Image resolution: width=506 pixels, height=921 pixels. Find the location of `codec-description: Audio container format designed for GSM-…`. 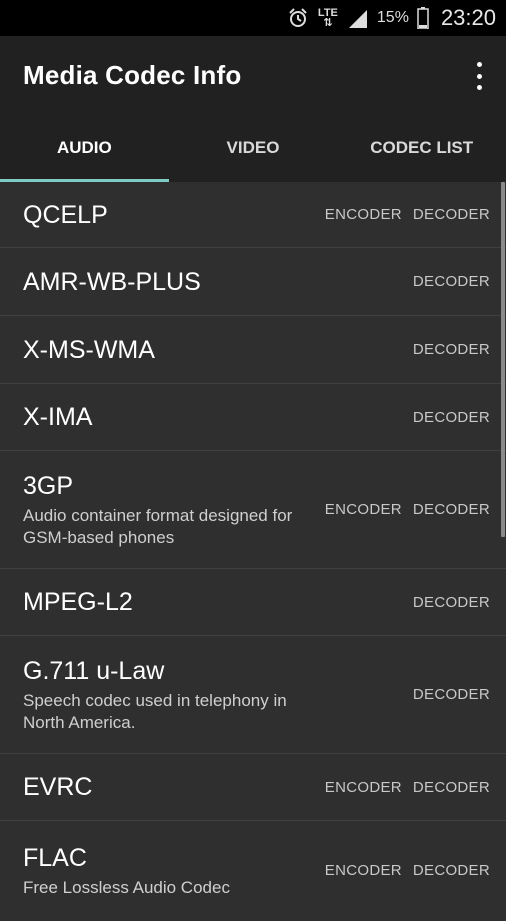

codec-description: Audio container format designed for GSM-… is located at coordinates (158, 526).